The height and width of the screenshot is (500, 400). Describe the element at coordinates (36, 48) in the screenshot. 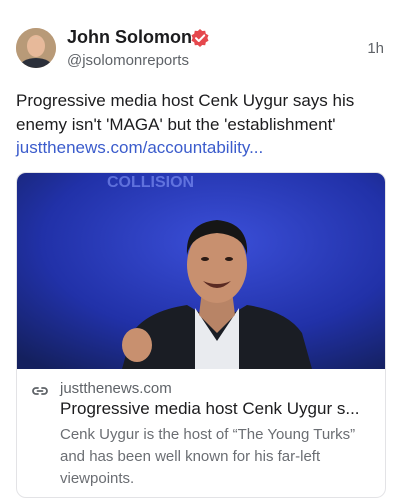

I see `author-avatar` at that location.